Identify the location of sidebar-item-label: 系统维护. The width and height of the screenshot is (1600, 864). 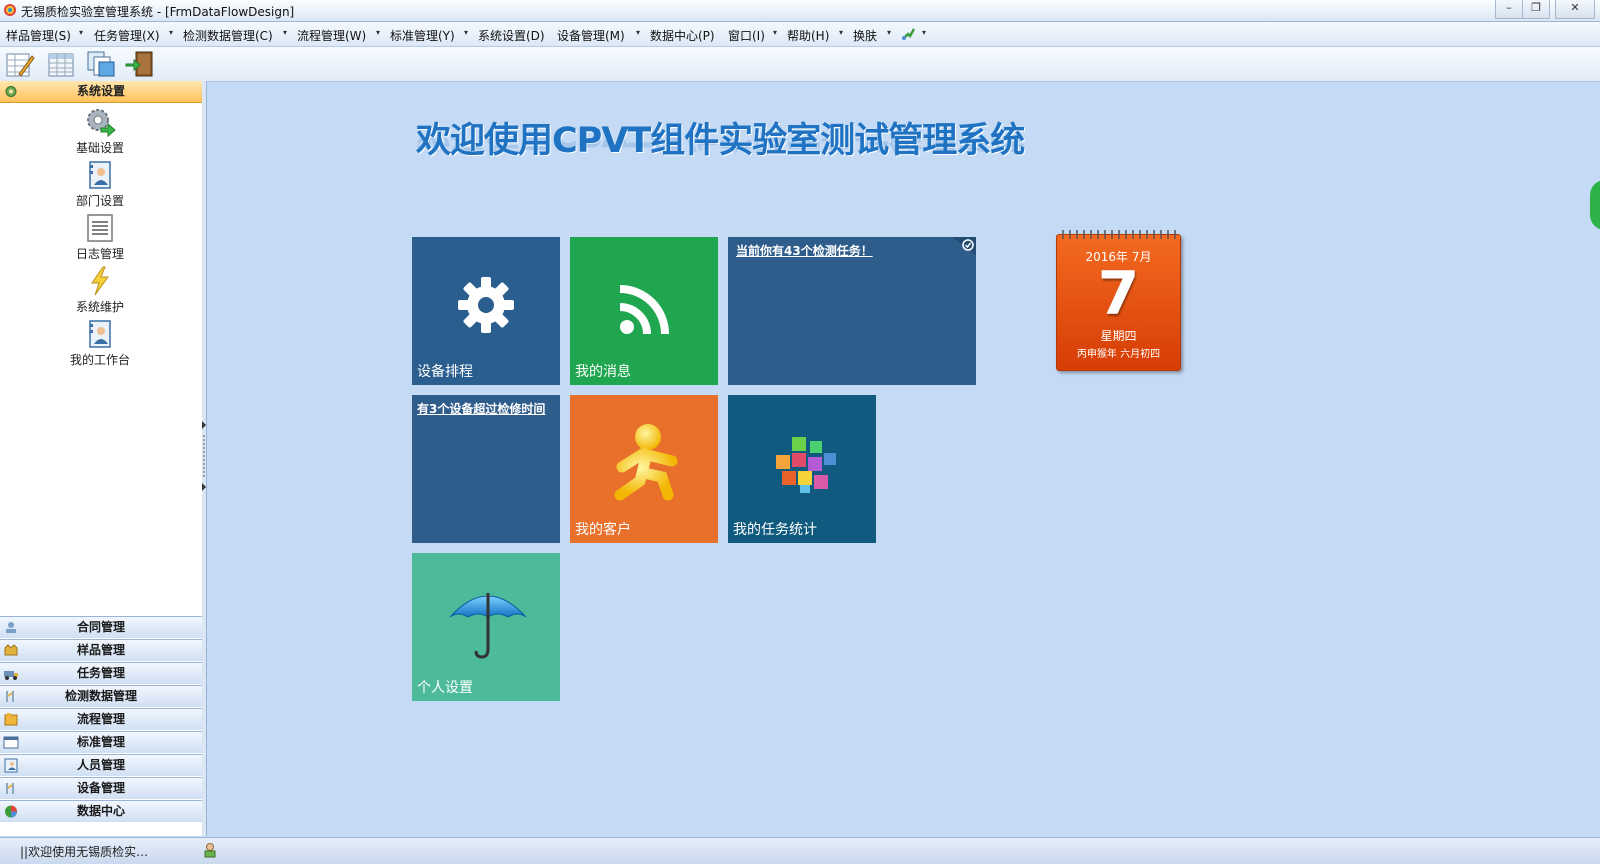
(99, 307).